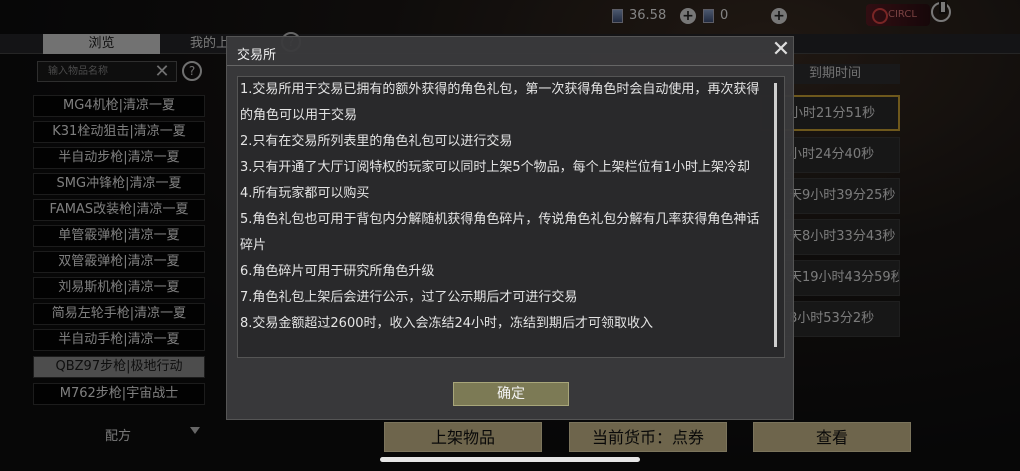 Image resolution: width=1020 pixels, height=471 pixels. What do you see at coordinates (781, 50) in the screenshot?
I see `close-icon: ✕` at bounding box center [781, 50].